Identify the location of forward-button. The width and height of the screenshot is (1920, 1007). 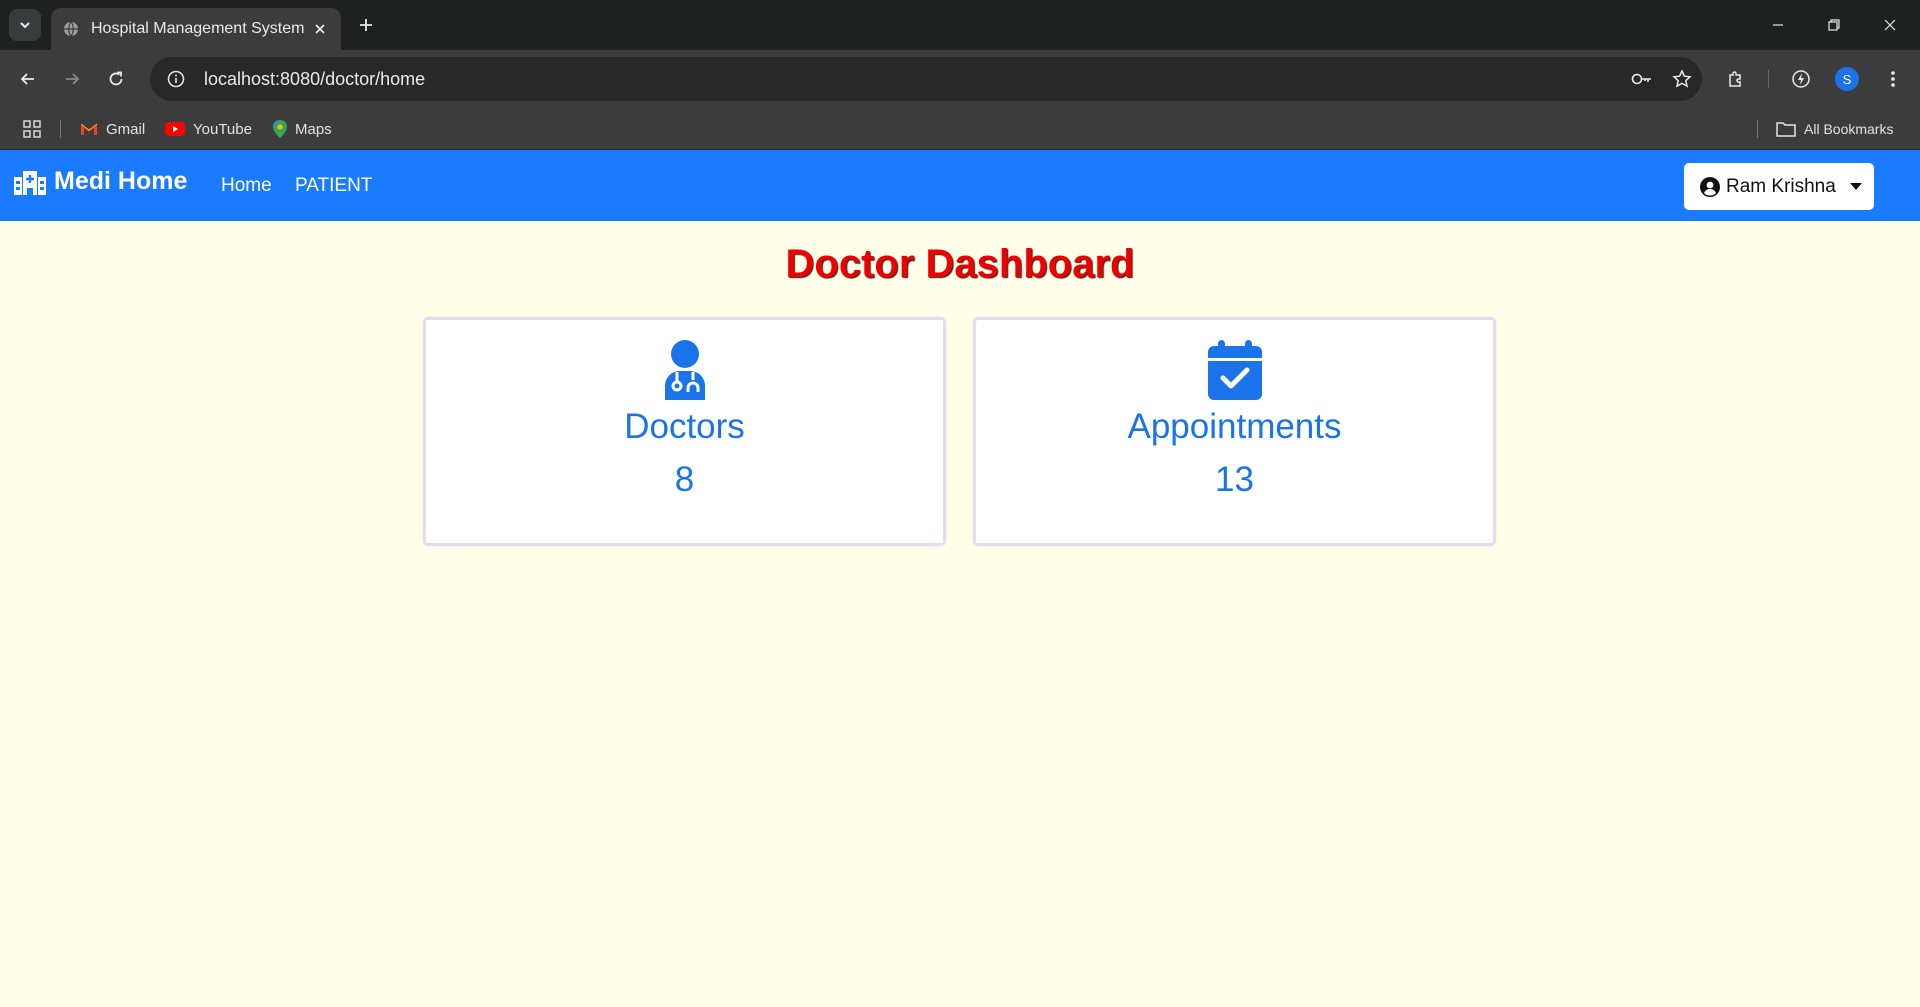
(72, 79).